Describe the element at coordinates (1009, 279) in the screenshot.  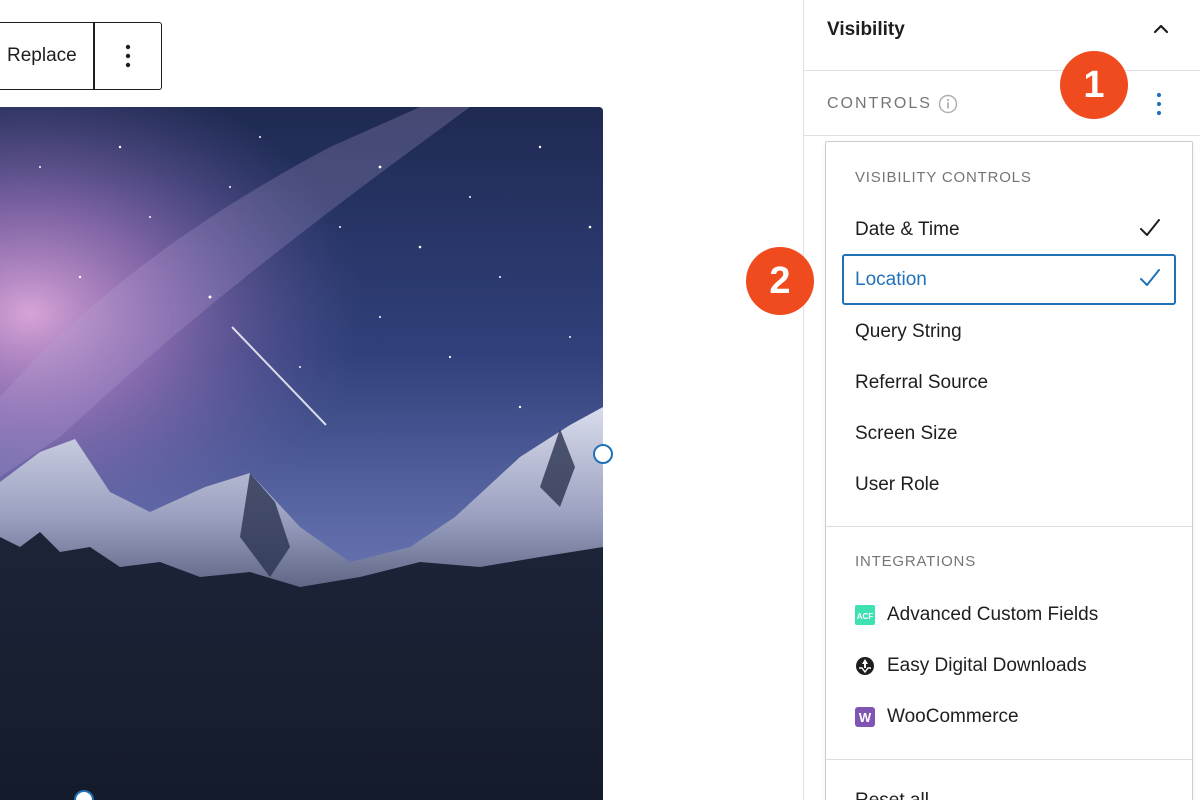
I see `menu-item-location: Location` at that location.